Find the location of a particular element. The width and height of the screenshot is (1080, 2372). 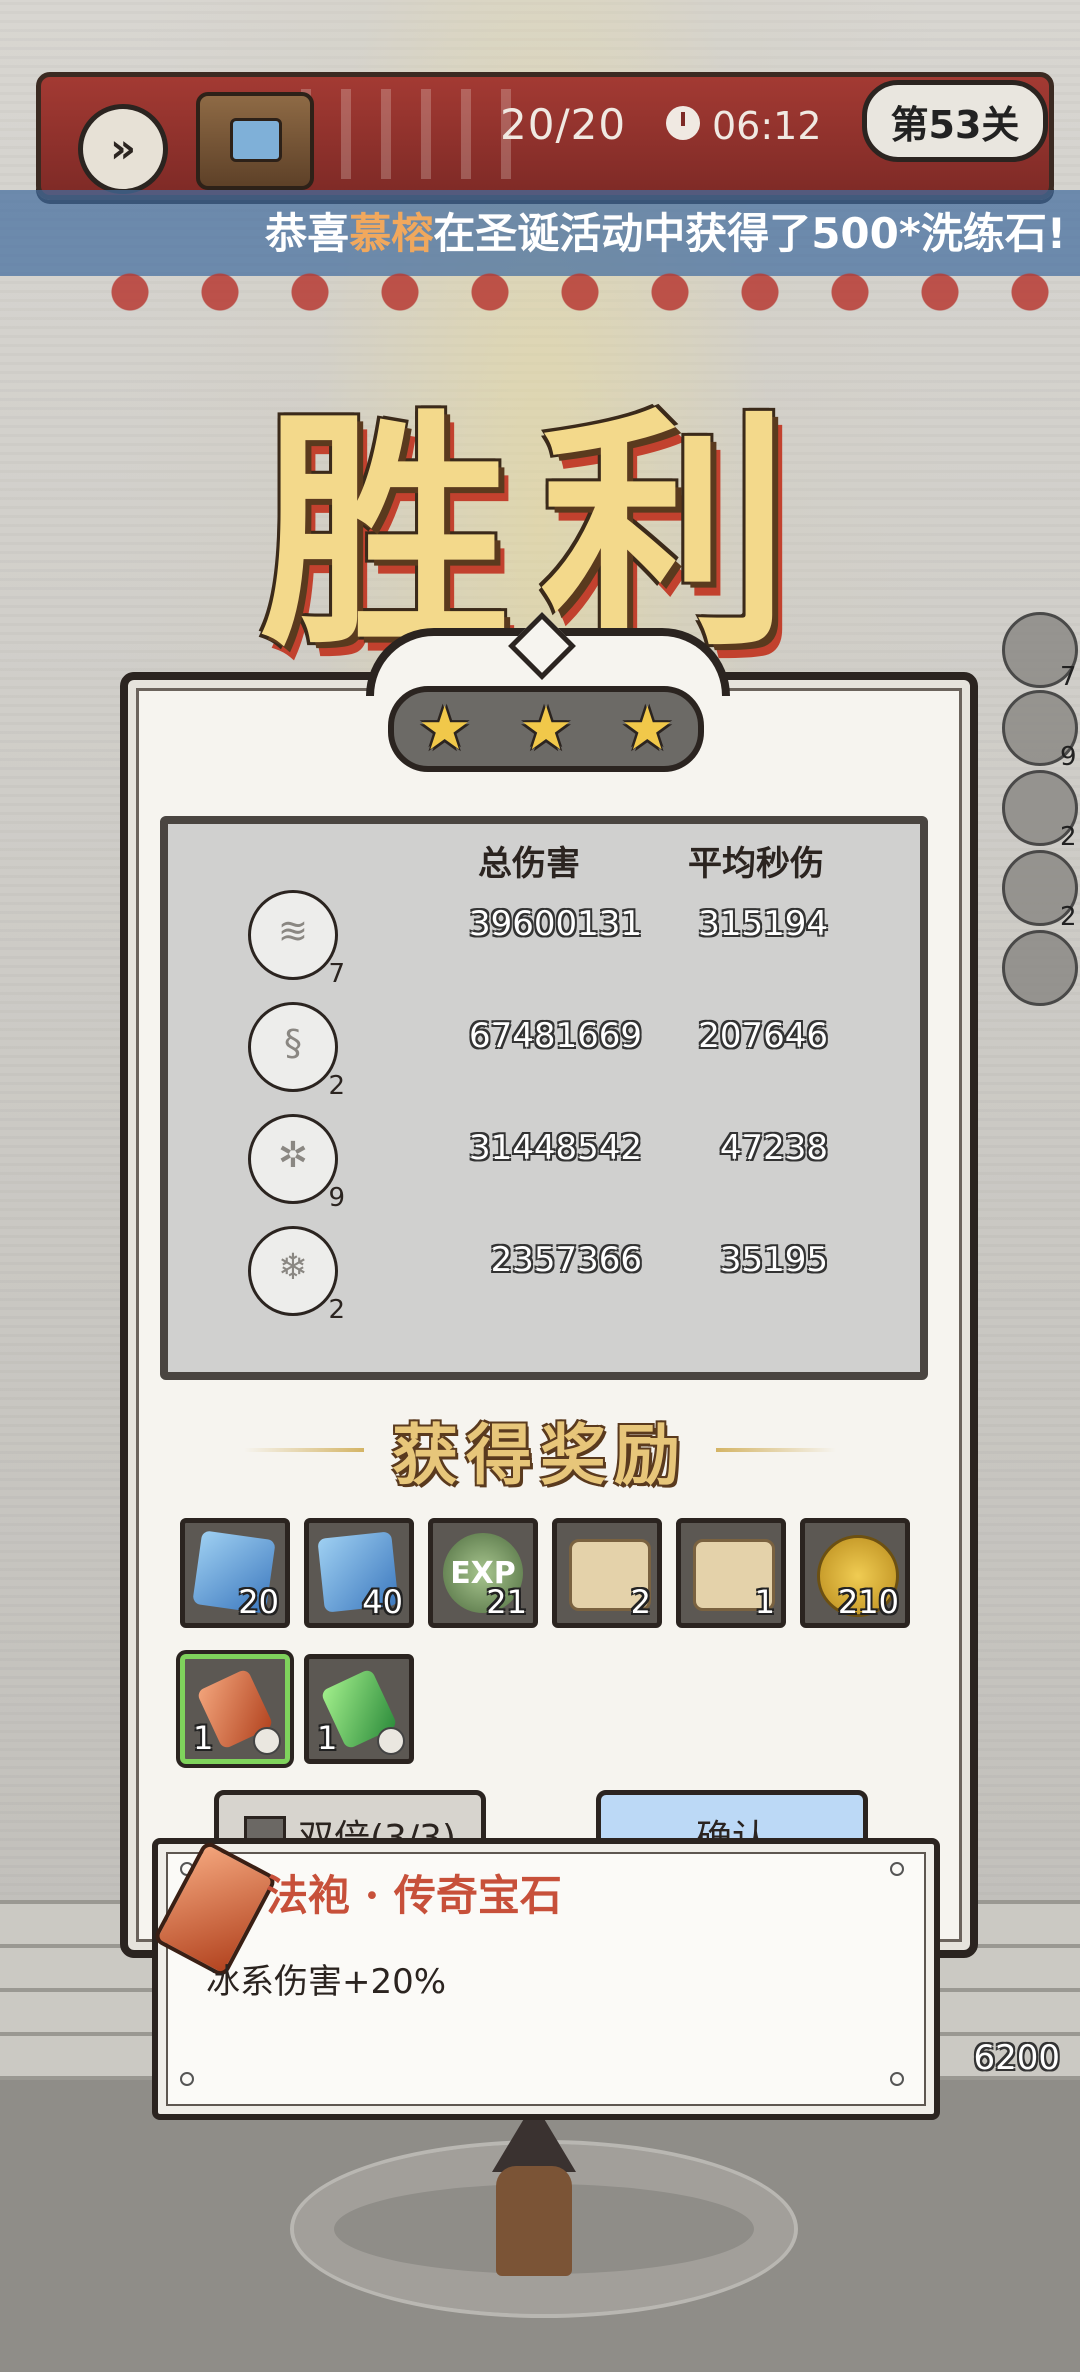

stats-row: ✲ 9 31448542 47238 is located at coordinates (536, 1160).